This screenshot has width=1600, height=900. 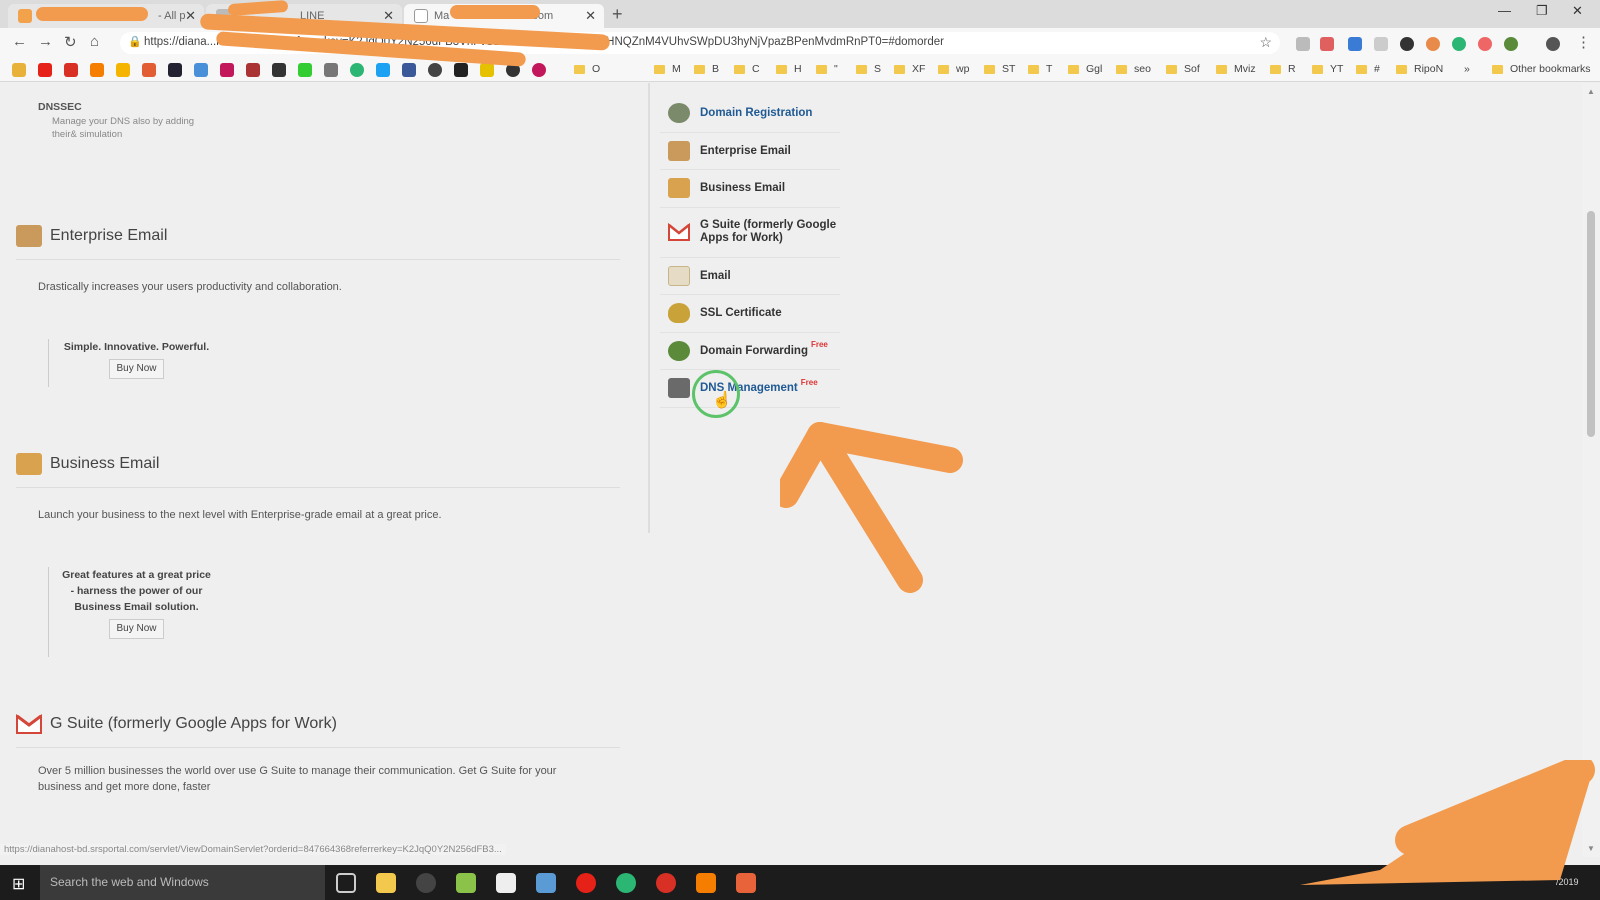 I want to click on sidebar-item-domain-registration: Domain Registration, so click(x=750, y=114).